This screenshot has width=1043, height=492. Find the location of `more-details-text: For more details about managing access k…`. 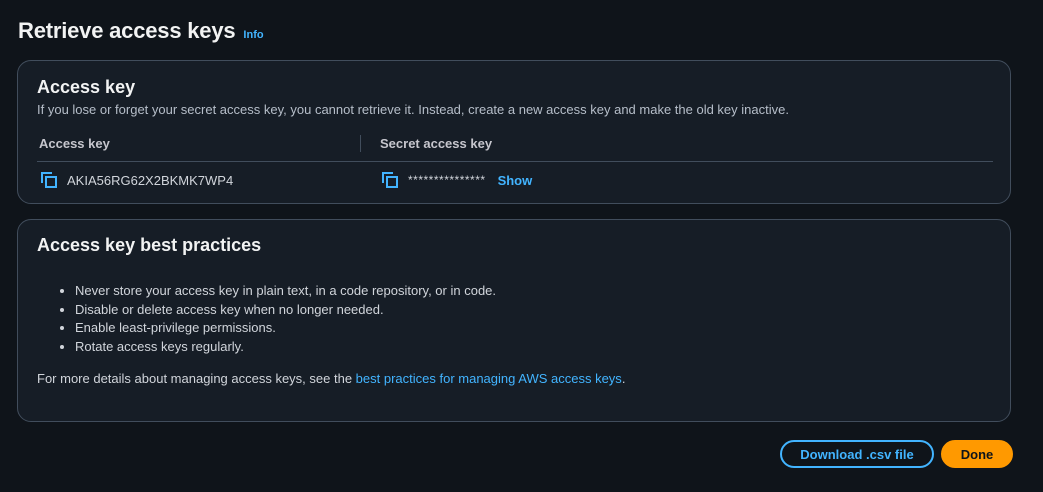

more-details-text: For more details about managing access k… is located at coordinates (331, 378).